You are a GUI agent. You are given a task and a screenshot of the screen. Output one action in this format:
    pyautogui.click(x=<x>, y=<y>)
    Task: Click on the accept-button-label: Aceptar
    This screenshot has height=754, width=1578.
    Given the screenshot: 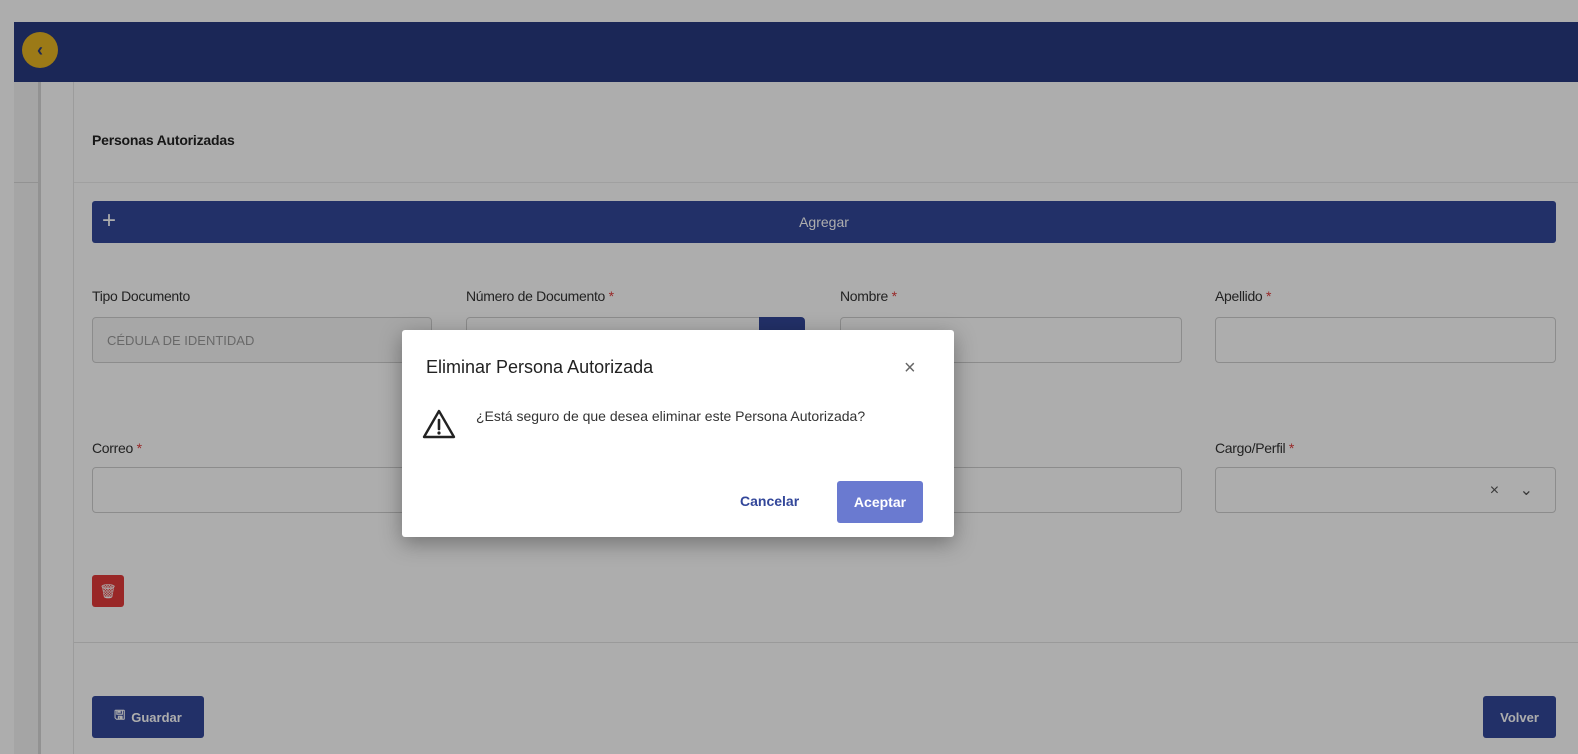 What is the action you would take?
    pyautogui.click(x=880, y=502)
    